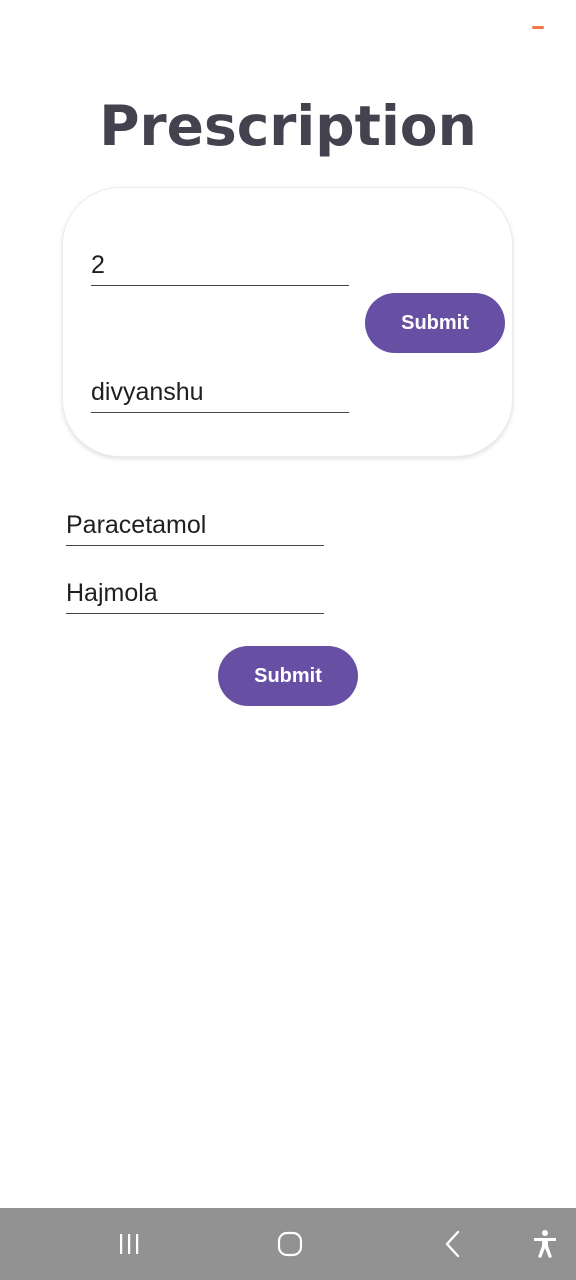 The image size is (576, 1280). I want to click on home-icon, so click(290, 1244).